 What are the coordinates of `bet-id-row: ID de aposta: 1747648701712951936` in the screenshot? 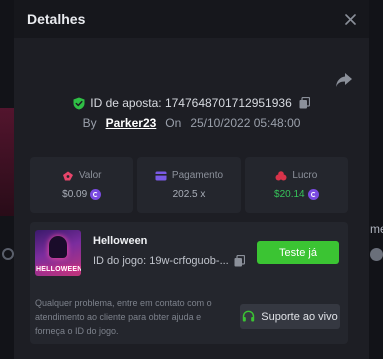 It's located at (191, 103).